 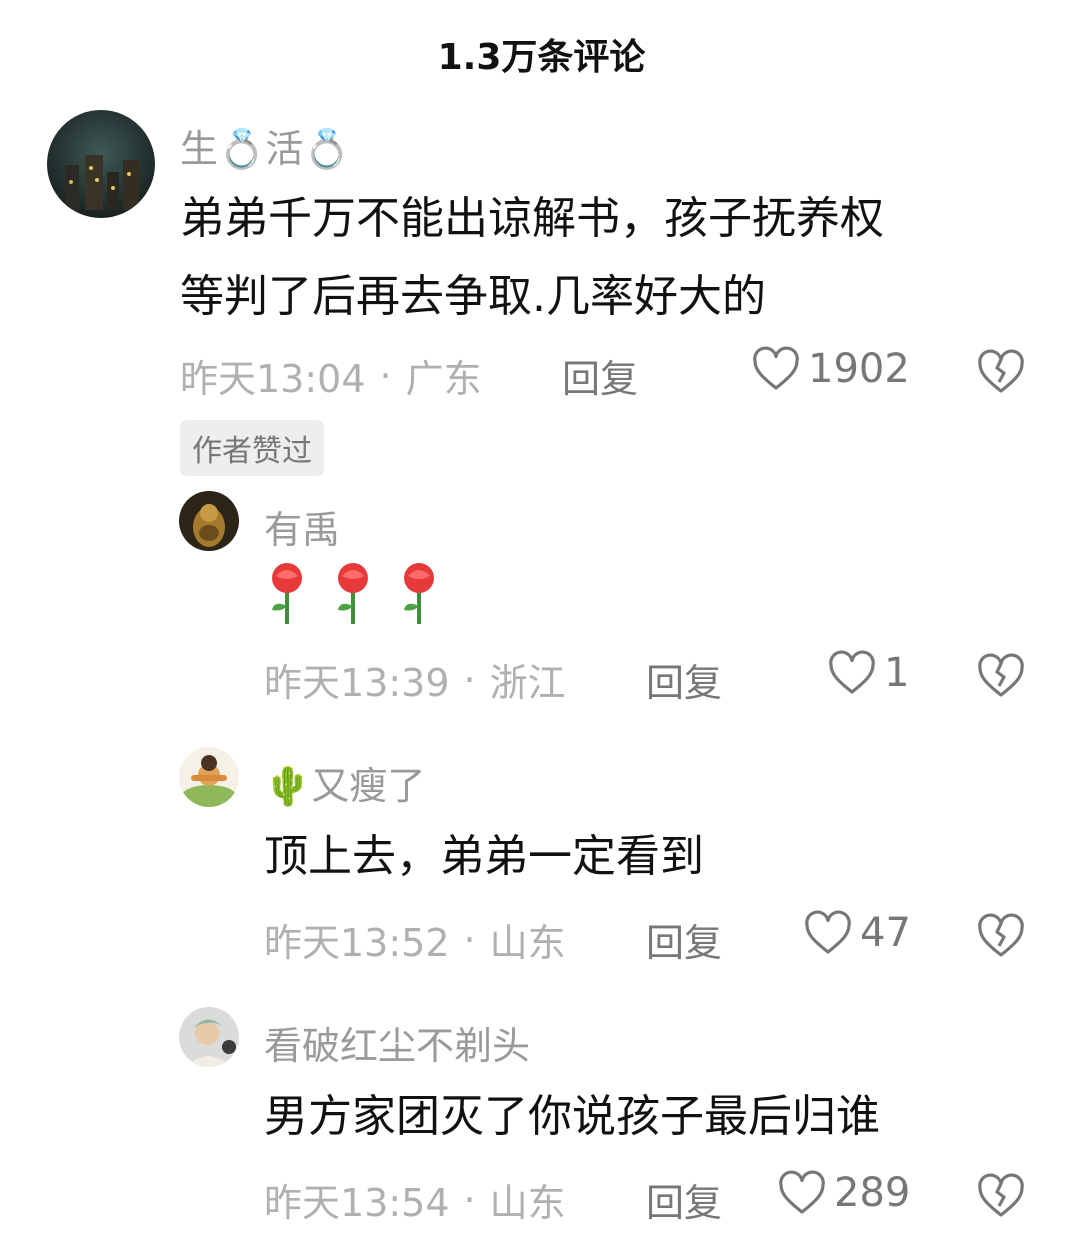 I want to click on comment-time: 昨天13:04, so click(x=273, y=379).